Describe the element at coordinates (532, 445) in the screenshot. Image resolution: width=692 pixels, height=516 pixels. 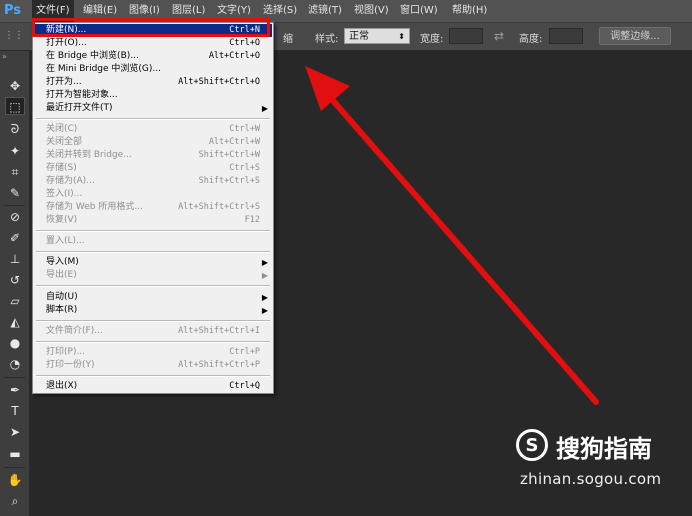
I see `sogou-logo-icon: S` at that location.